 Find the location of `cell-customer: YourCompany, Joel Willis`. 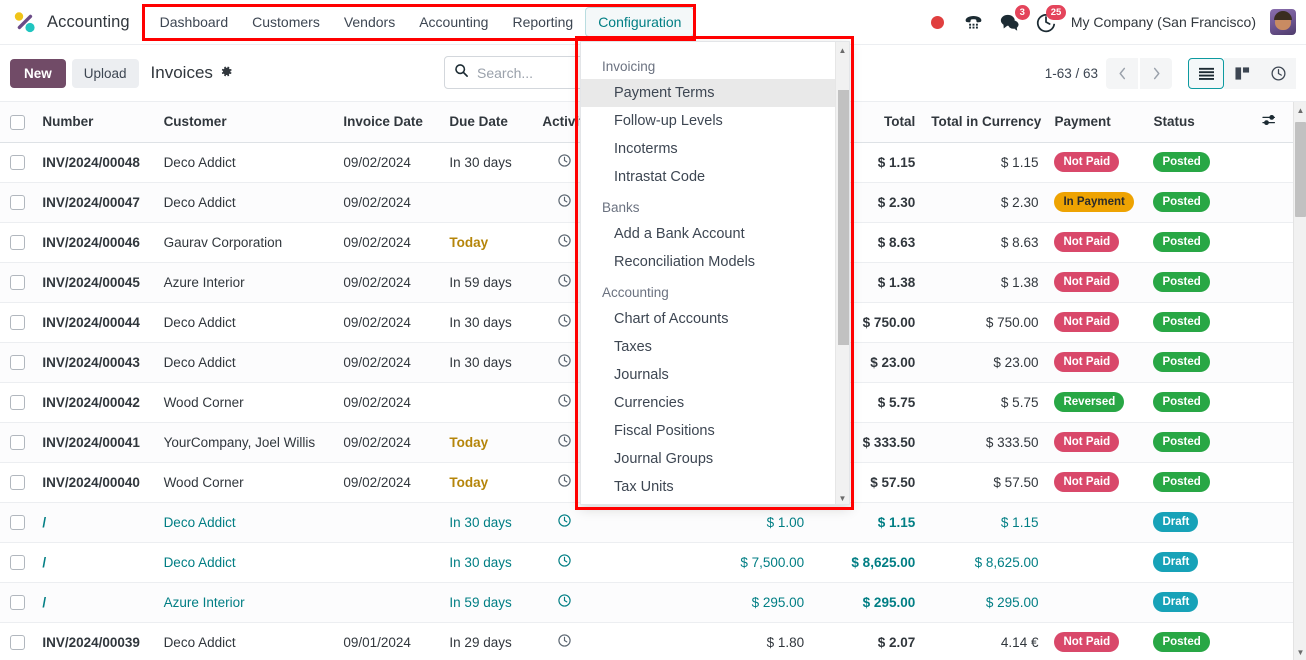

cell-customer: YourCompany, Joel Willis is located at coordinates (245, 442).